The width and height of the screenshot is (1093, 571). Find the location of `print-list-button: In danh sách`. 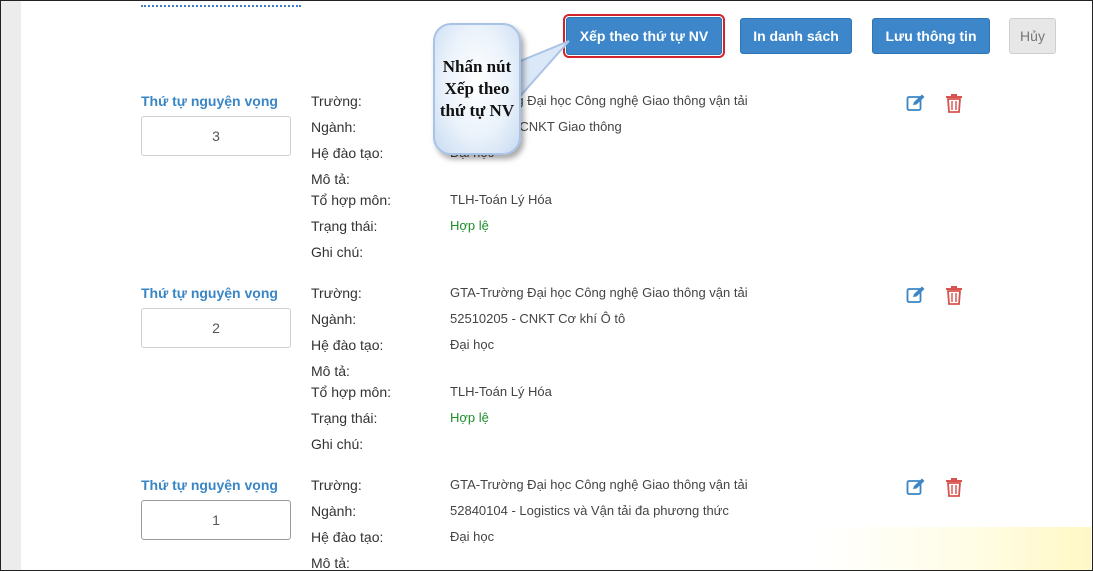

print-list-button: In danh sách is located at coordinates (796, 36).